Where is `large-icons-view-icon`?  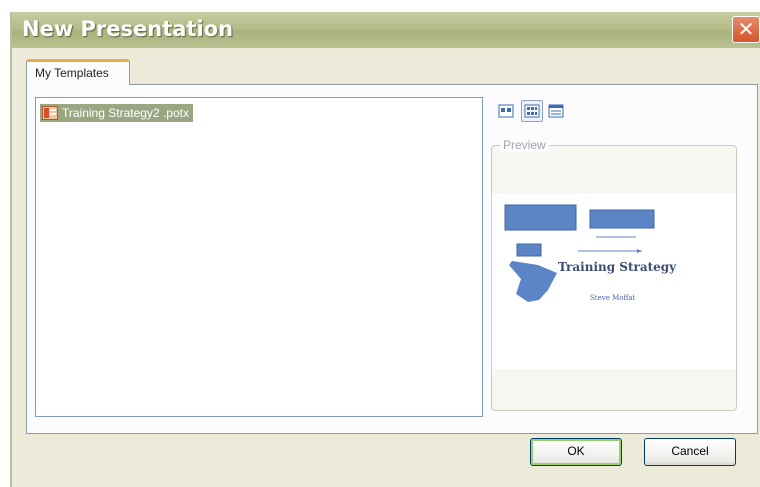 large-icons-view-icon is located at coordinates (506, 111).